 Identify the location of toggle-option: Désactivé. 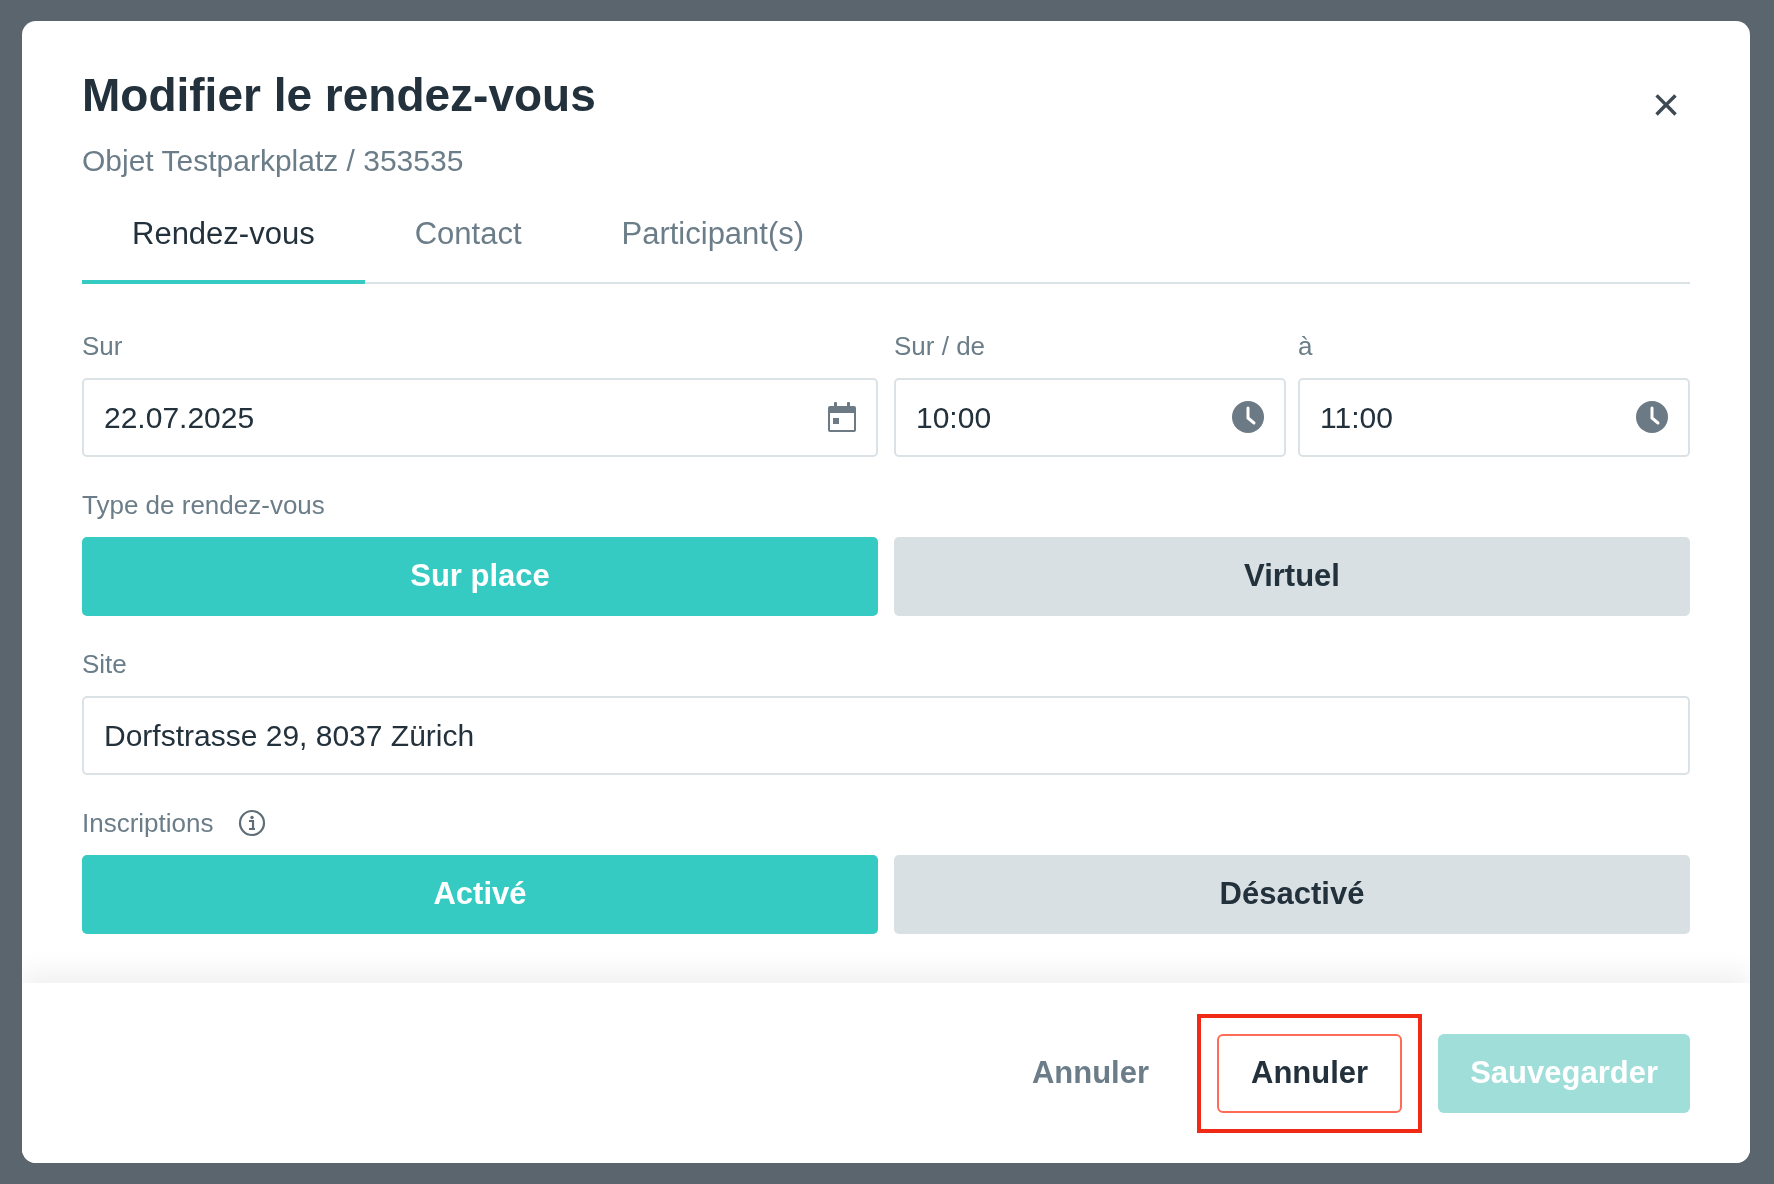
(1292, 894).